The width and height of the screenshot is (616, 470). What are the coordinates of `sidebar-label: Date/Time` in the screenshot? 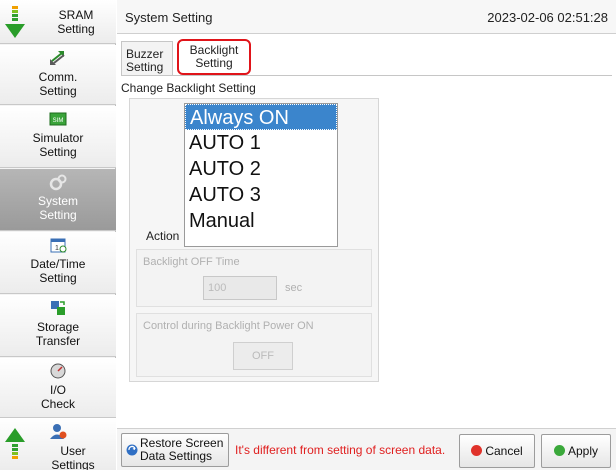 It's located at (58, 264).